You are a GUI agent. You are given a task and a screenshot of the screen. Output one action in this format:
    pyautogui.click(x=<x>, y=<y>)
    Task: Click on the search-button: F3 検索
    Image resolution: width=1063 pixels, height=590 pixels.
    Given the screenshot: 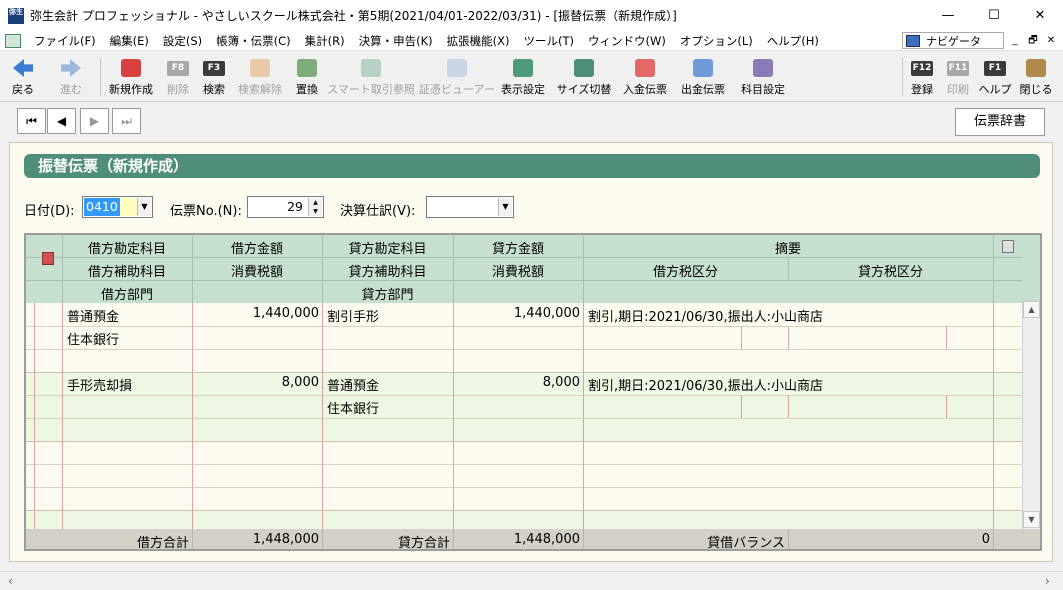 What is the action you would take?
    pyautogui.click(x=214, y=77)
    